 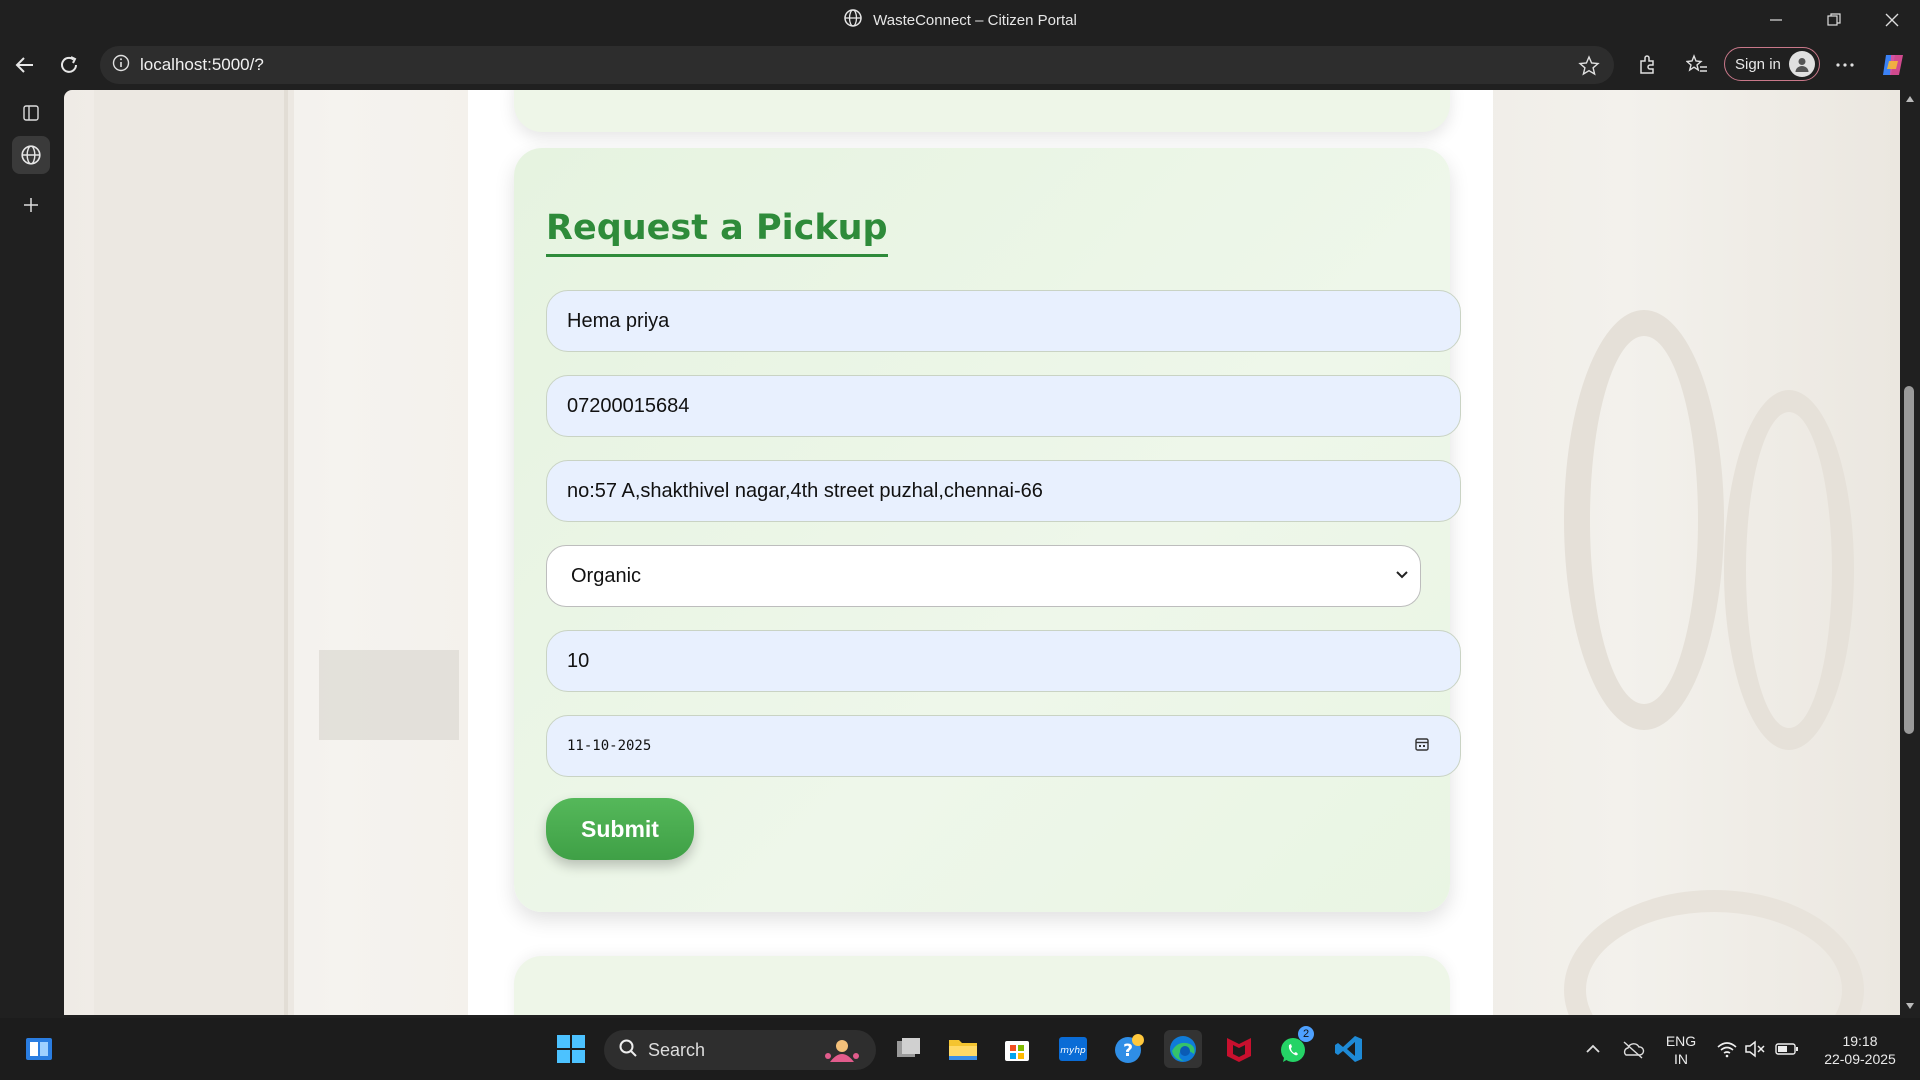 I want to click on tab-waste-connect, so click(x=31, y=155).